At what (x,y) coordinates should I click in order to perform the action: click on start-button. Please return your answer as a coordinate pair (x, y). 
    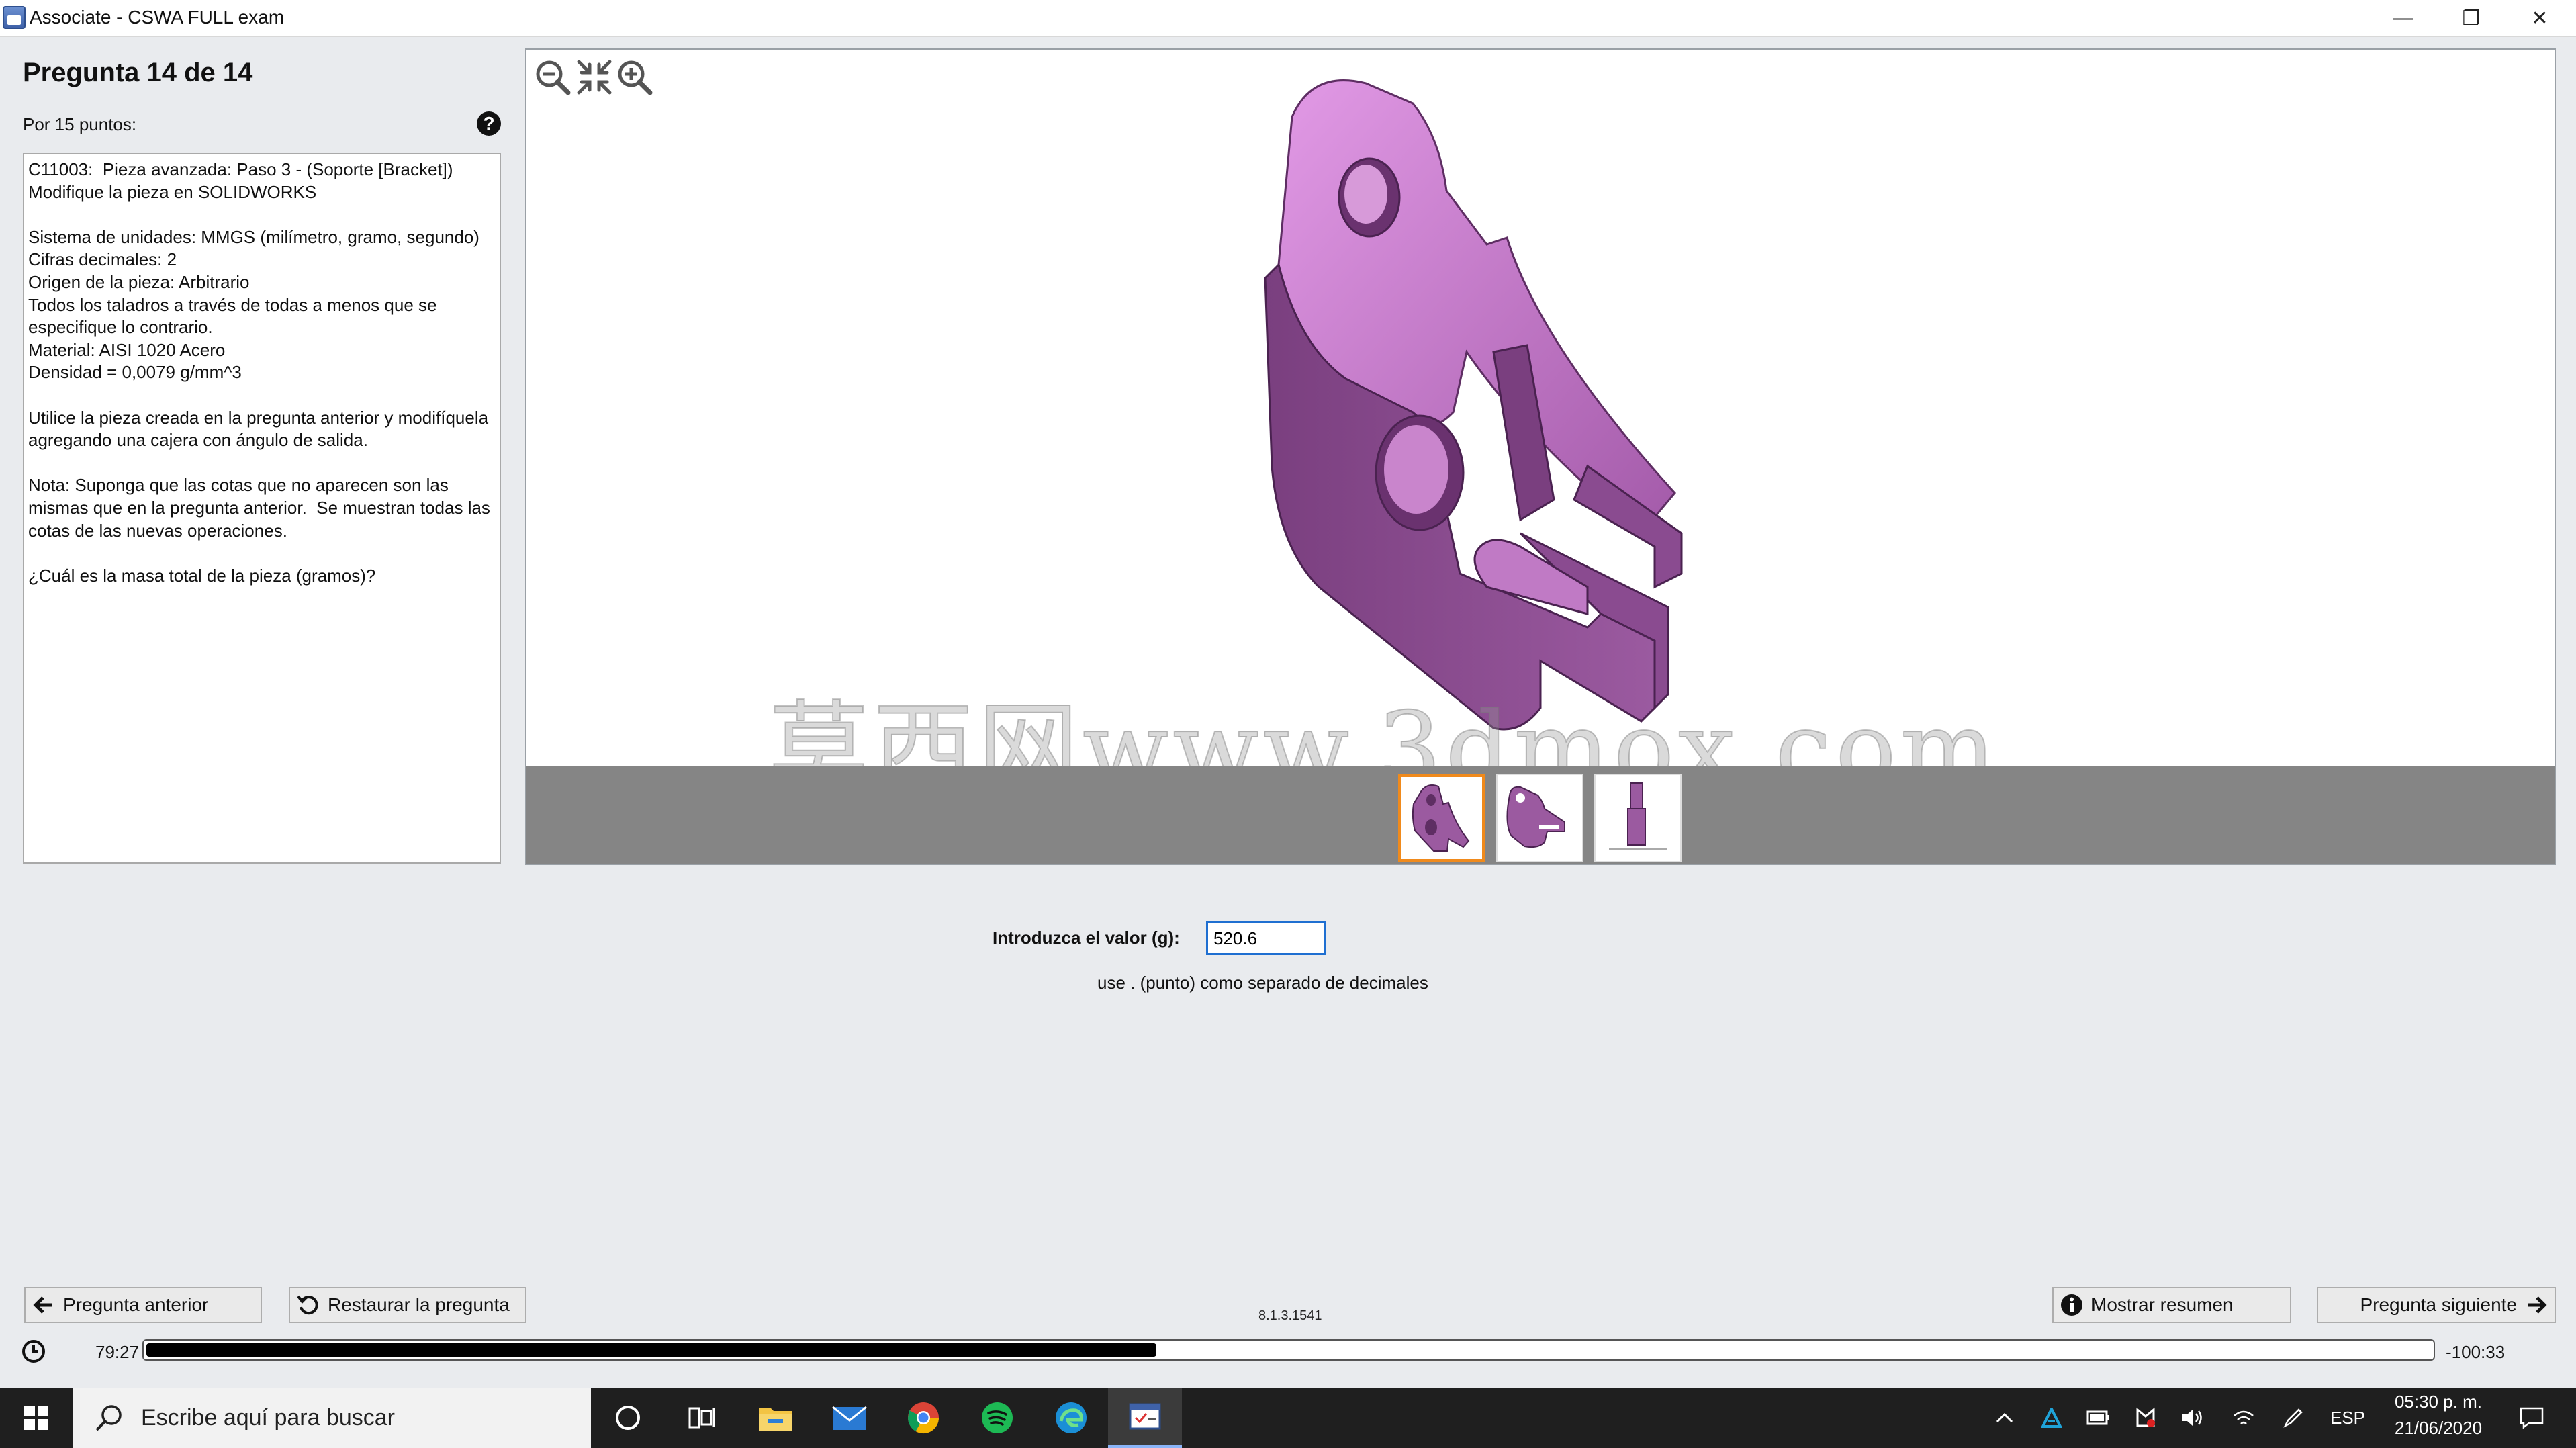
    Looking at the image, I should click on (36, 1418).